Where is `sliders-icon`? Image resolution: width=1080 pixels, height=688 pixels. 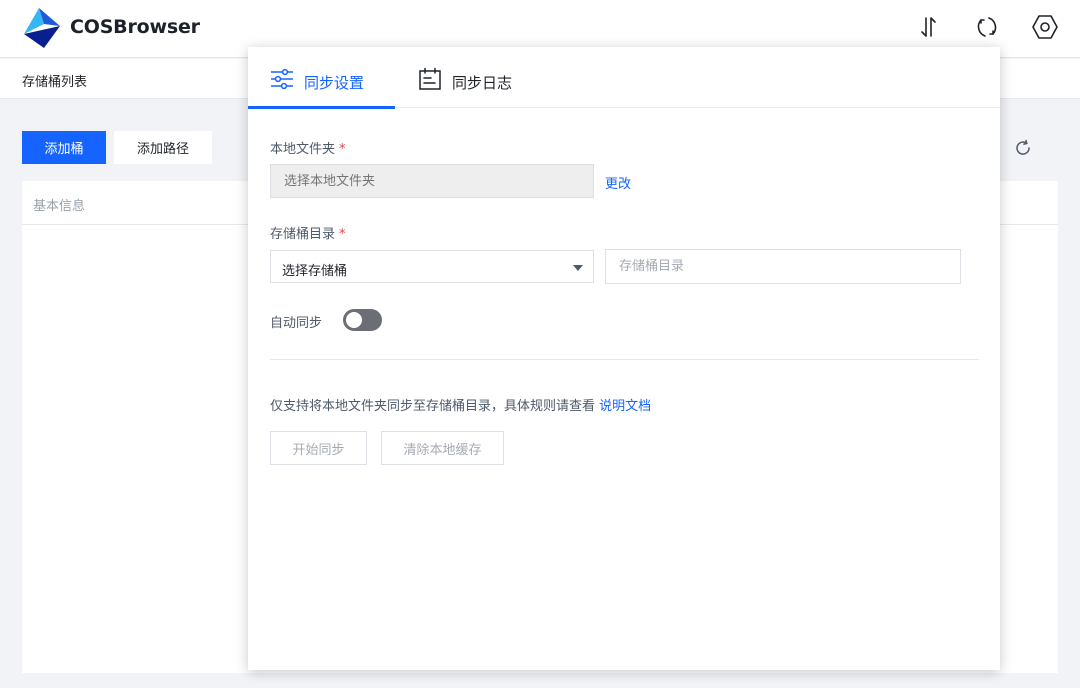 sliders-icon is located at coordinates (282, 79).